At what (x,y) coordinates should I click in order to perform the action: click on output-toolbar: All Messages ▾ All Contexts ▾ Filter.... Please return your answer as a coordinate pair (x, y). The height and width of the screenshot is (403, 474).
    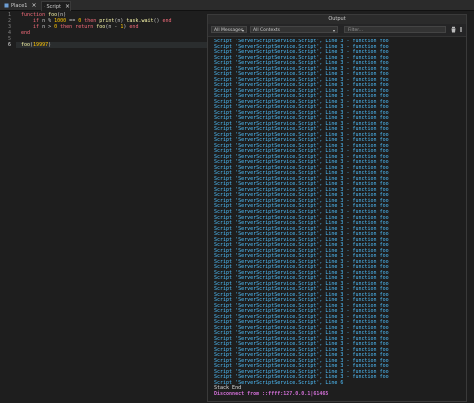
    Looking at the image, I should click on (337, 30).